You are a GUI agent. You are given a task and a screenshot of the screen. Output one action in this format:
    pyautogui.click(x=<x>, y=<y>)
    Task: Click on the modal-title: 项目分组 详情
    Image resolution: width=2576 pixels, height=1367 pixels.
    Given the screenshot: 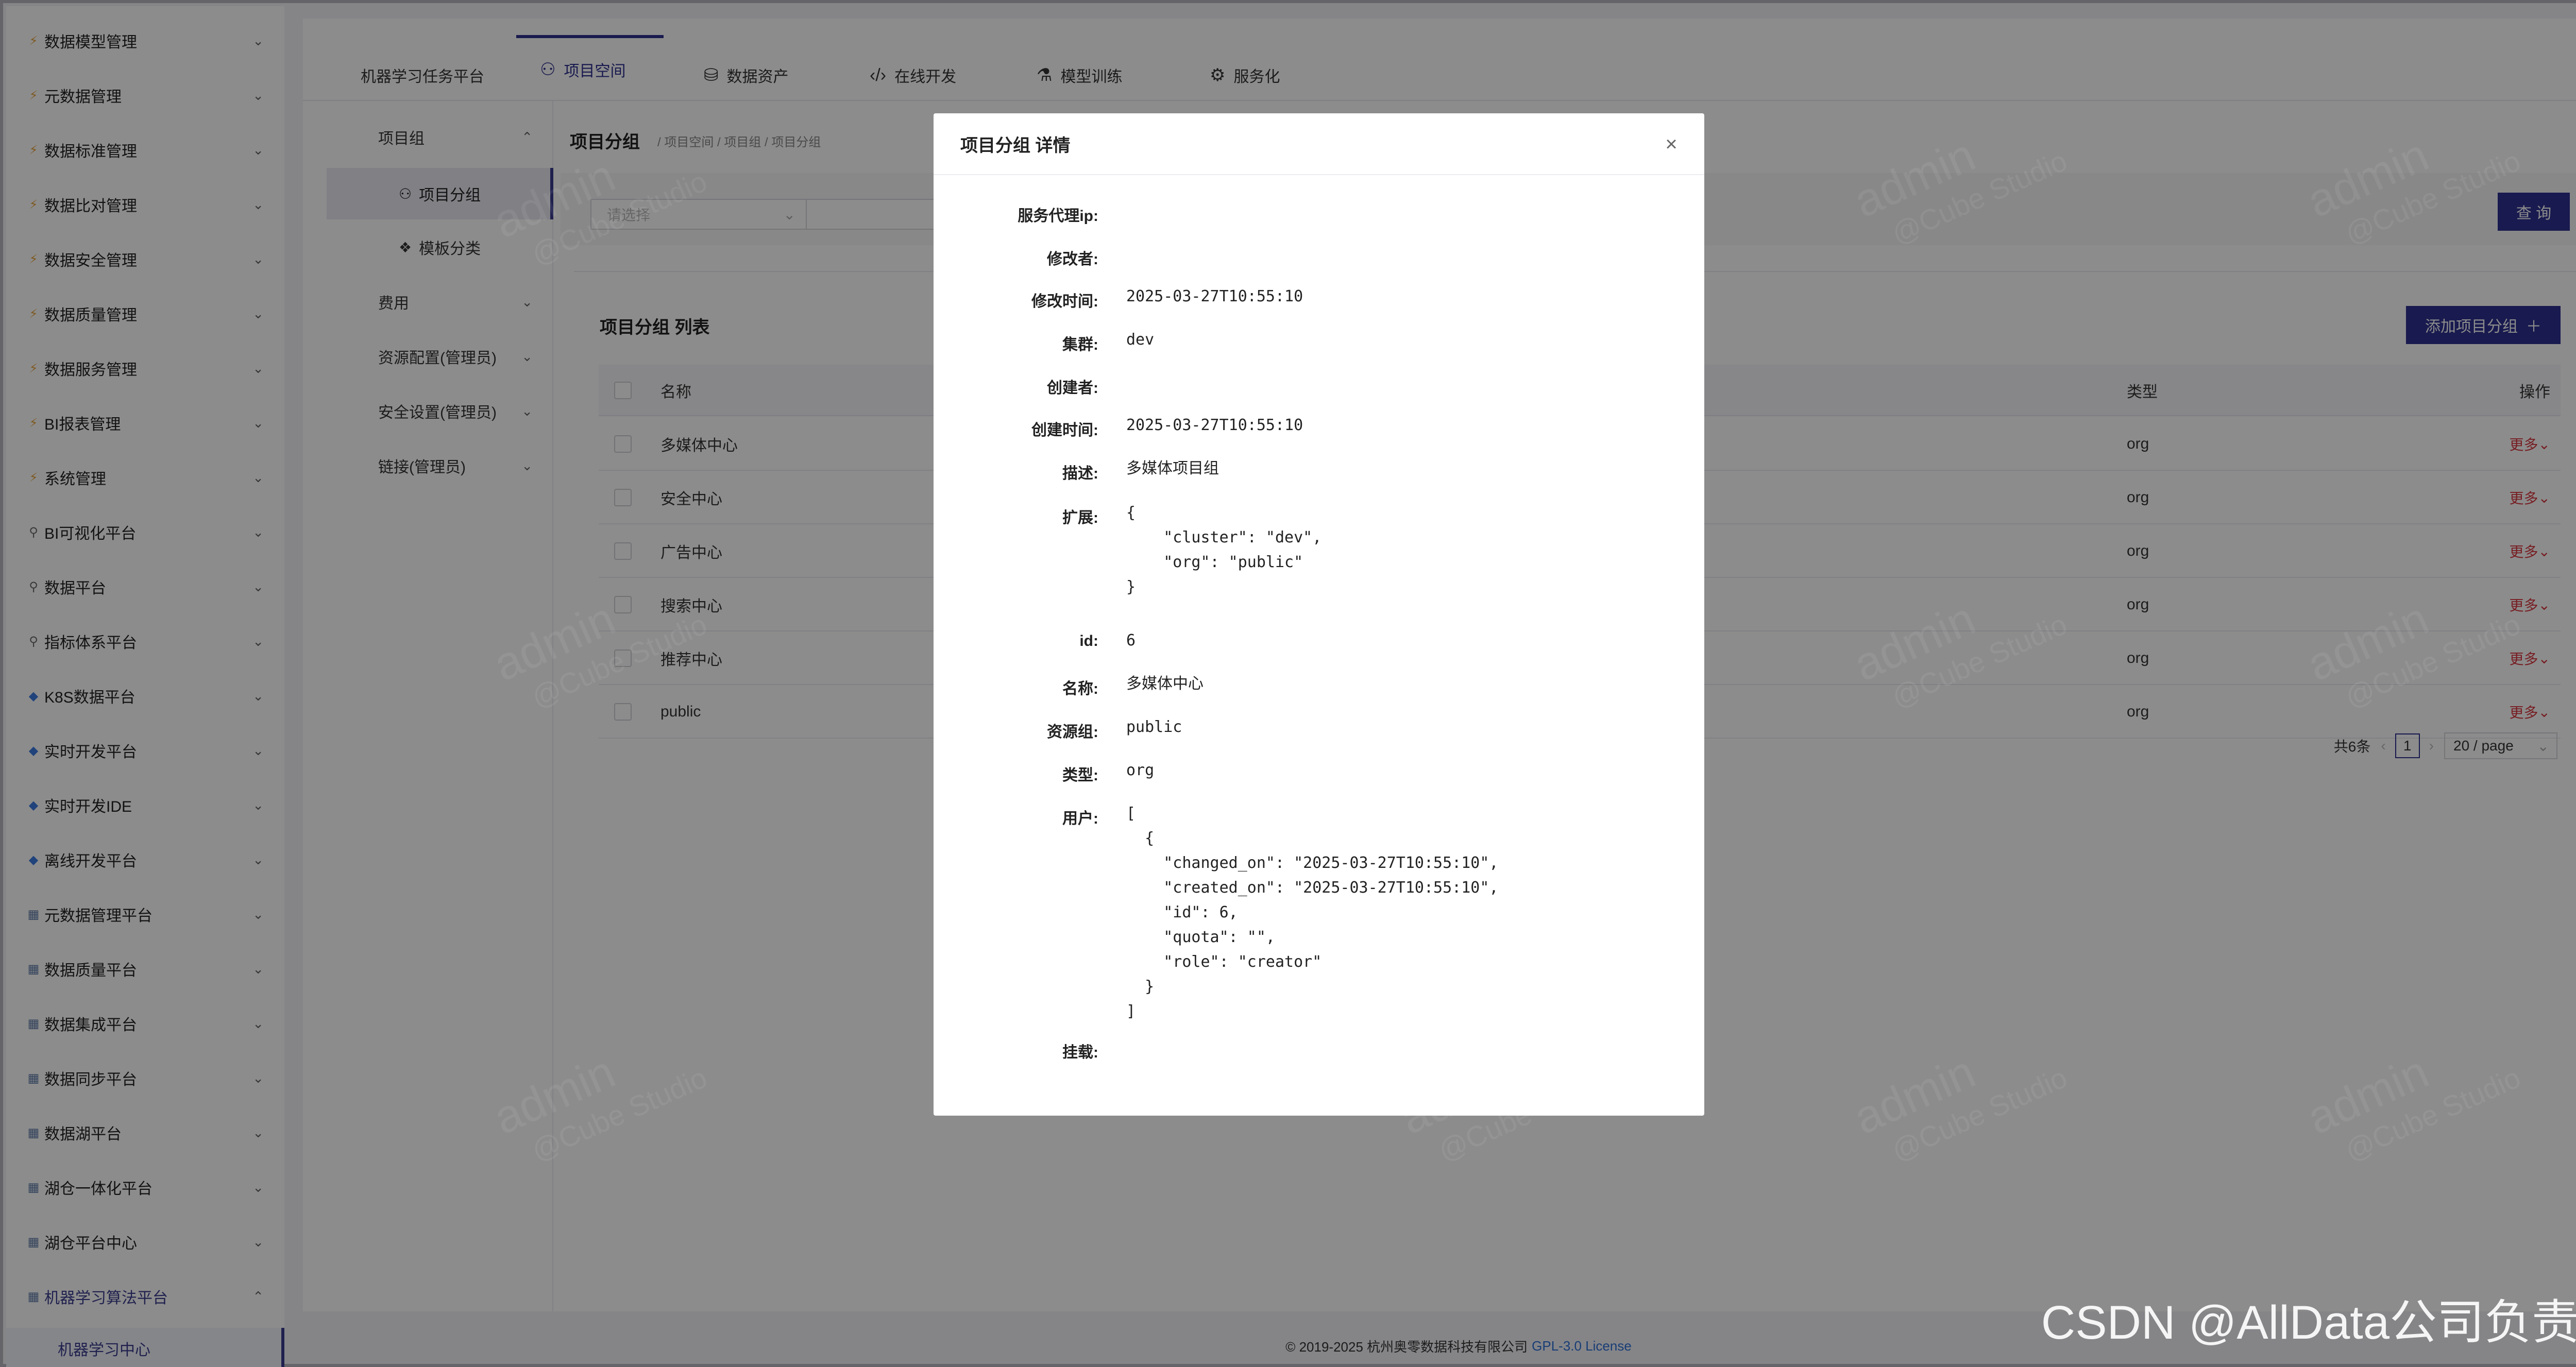 What is the action you would take?
    pyautogui.click(x=1319, y=144)
    